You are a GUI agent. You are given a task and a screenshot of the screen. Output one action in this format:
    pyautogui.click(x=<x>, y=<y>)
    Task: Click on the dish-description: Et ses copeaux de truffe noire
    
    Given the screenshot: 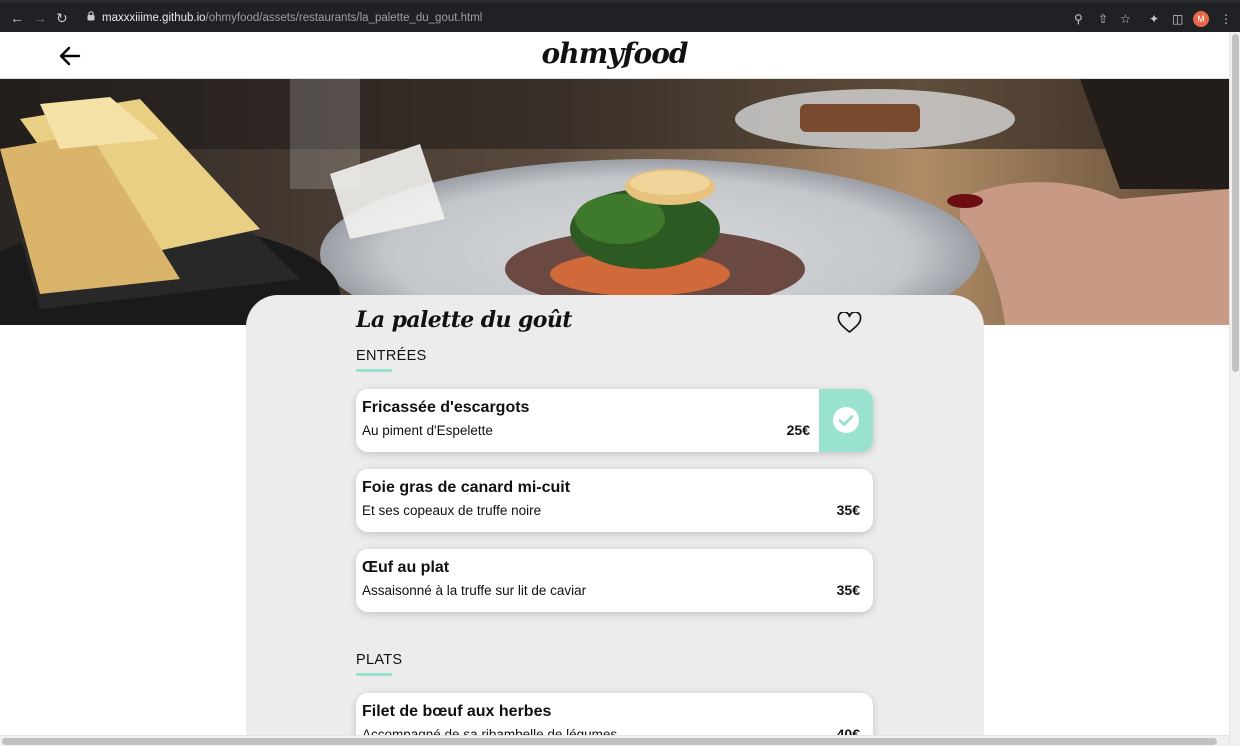 What is the action you would take?
    pyautogui.click(x=452, y=510)
    